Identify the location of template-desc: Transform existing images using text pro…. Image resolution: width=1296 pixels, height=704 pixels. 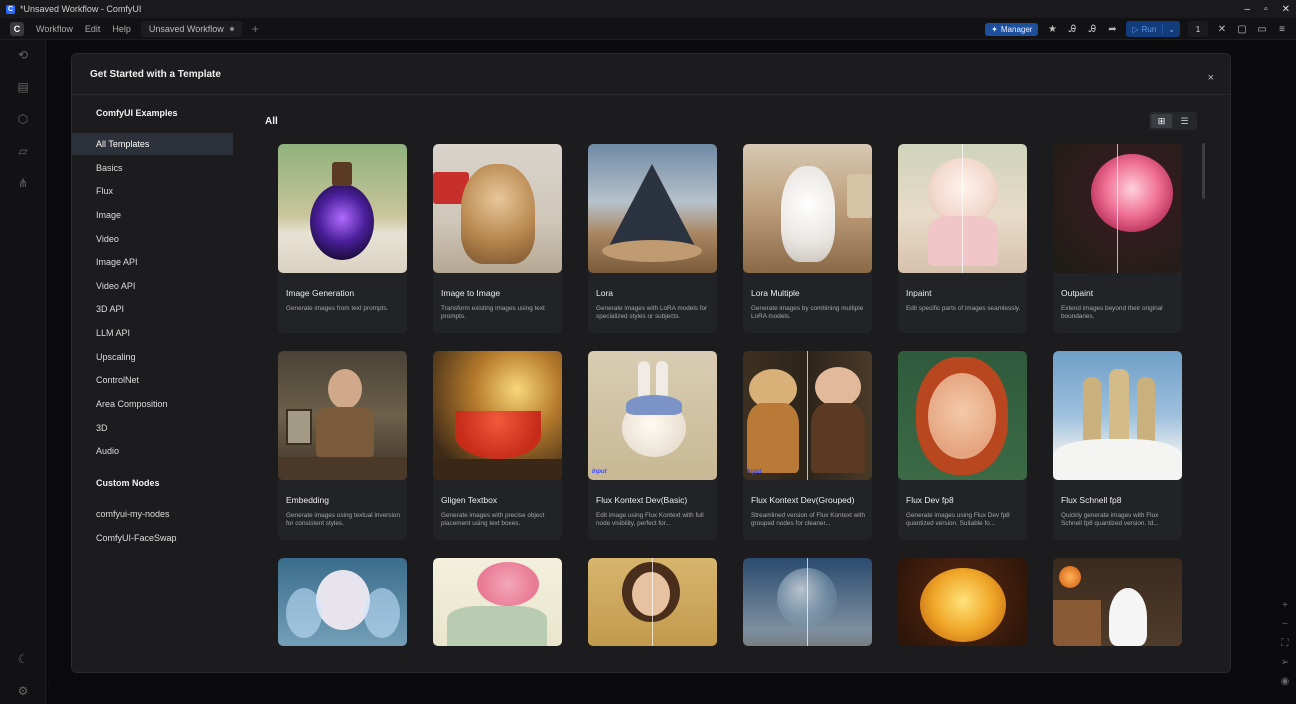
(493, 312).